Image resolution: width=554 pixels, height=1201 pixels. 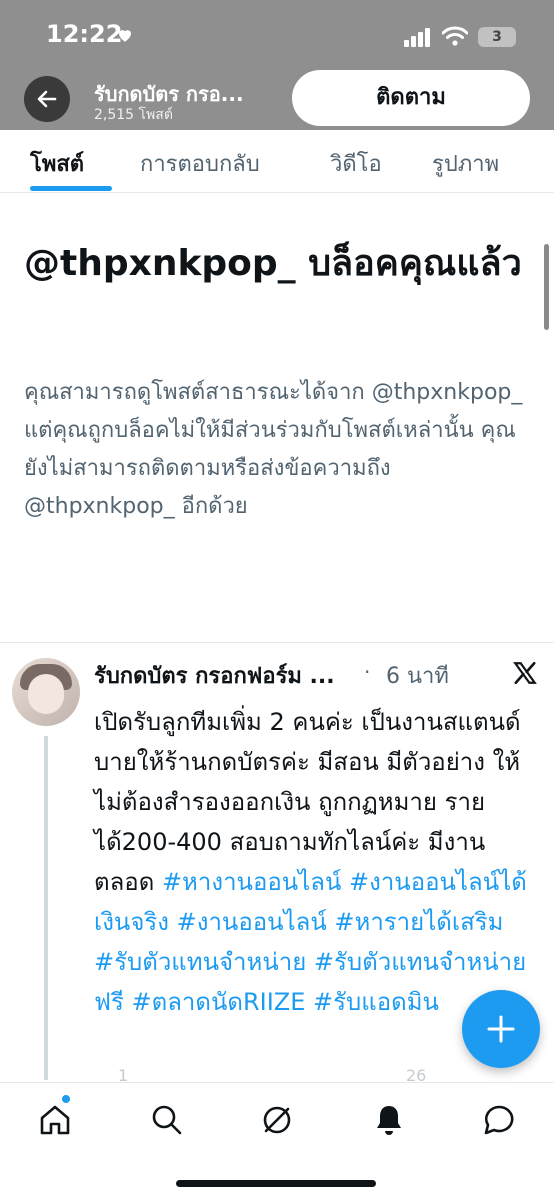 I want to click on status-time: 12:22, so click(x=84, y=34).